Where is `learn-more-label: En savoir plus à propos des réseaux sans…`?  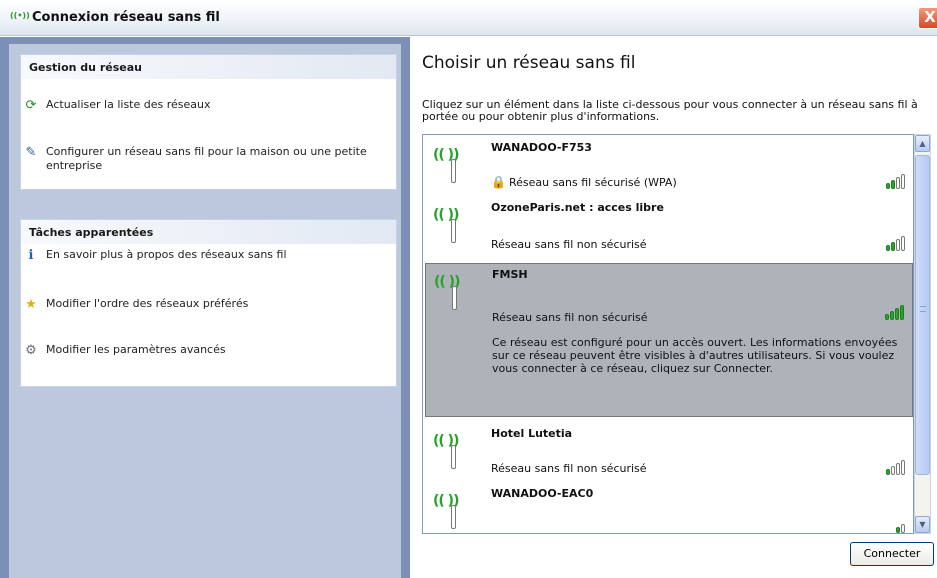 learn-more-label: En savoir plus à propos des réseaux sans… is located at coordinates (166, 254).